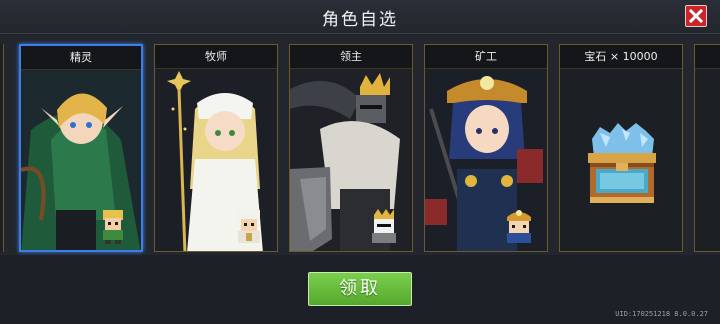 This screenshot has width=720, height=324. I want to click on card-label: 精灵, so click(81, 58).